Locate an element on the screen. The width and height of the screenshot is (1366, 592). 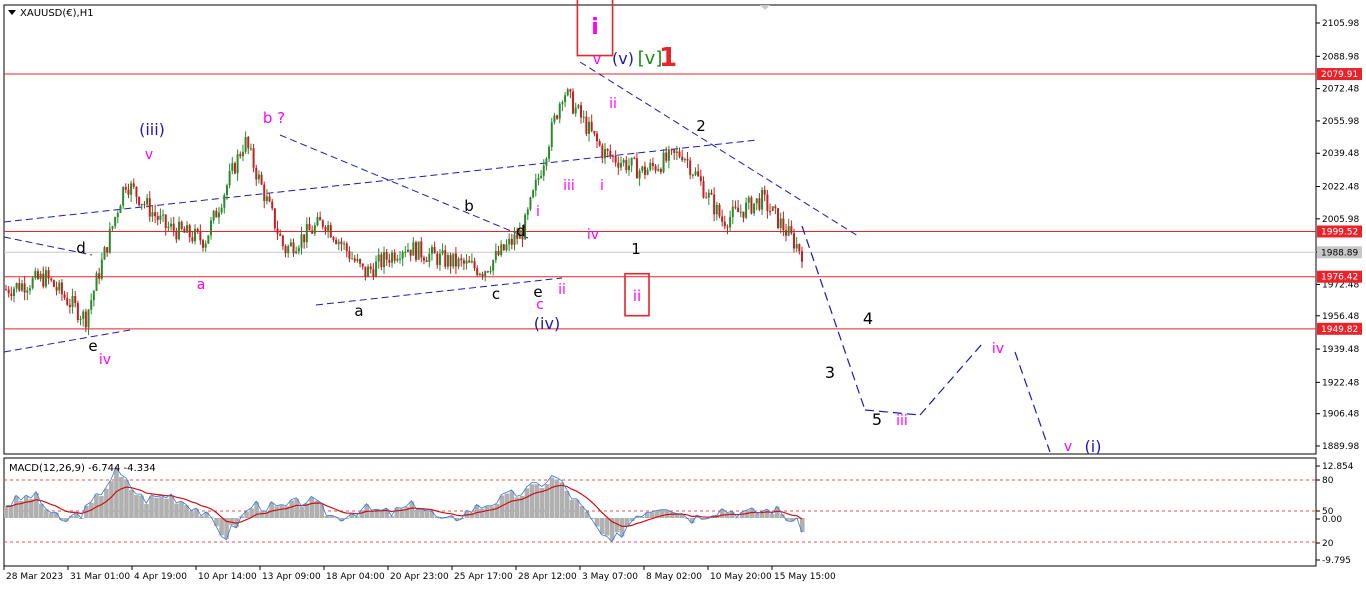
wave-label: 4 is located at coordinates (868, 318).